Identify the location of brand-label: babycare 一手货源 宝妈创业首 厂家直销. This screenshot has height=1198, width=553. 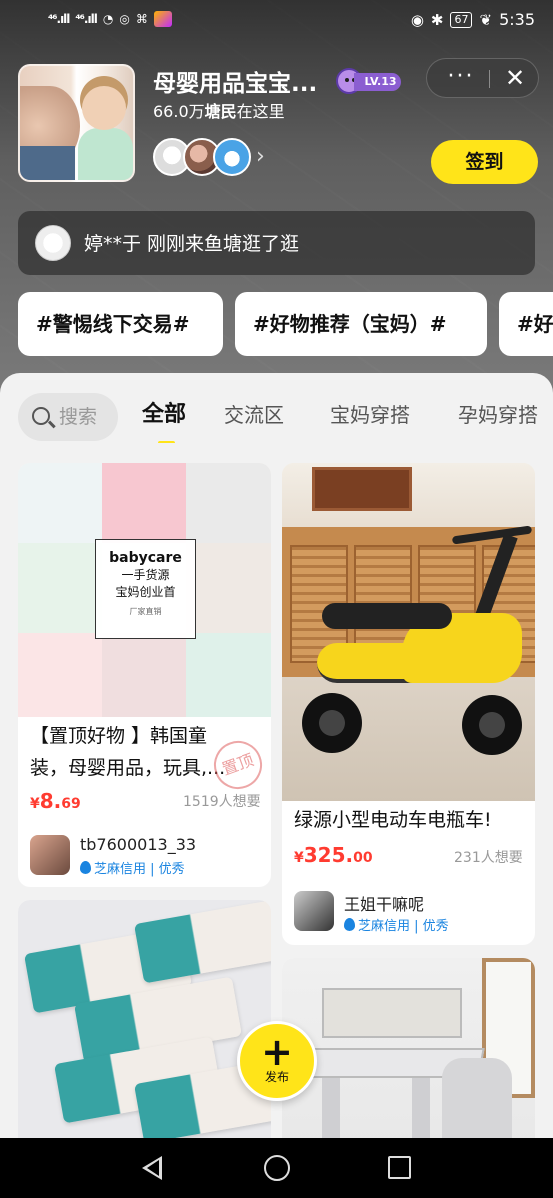
(145, 589).